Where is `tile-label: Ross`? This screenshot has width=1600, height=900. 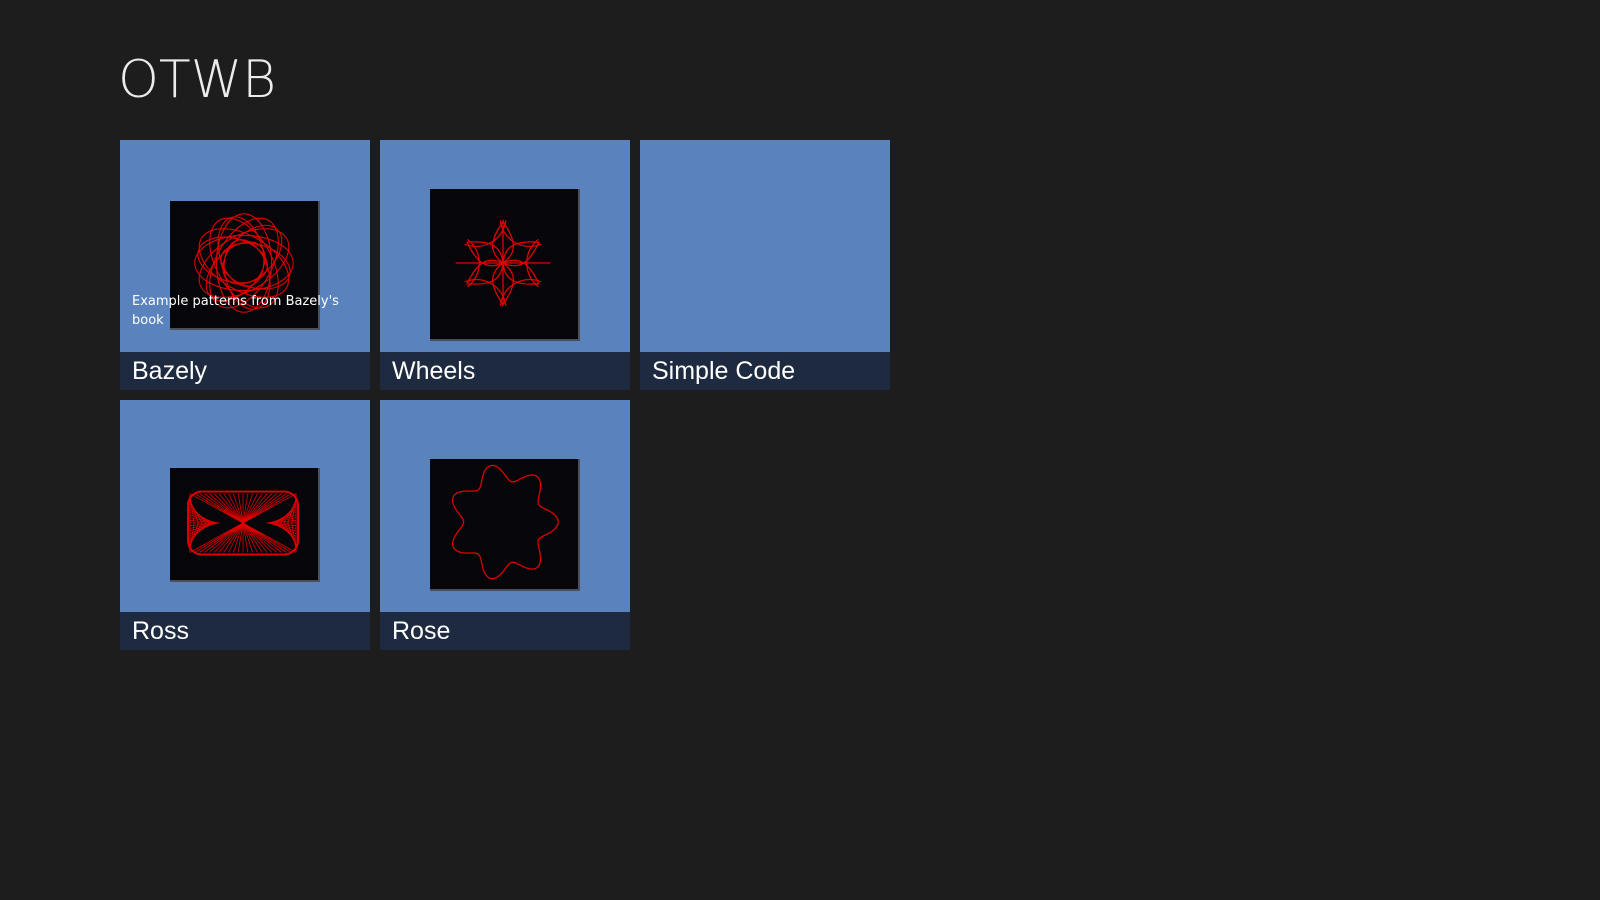
tile-label: Ross is located at coordinates (160, 631).